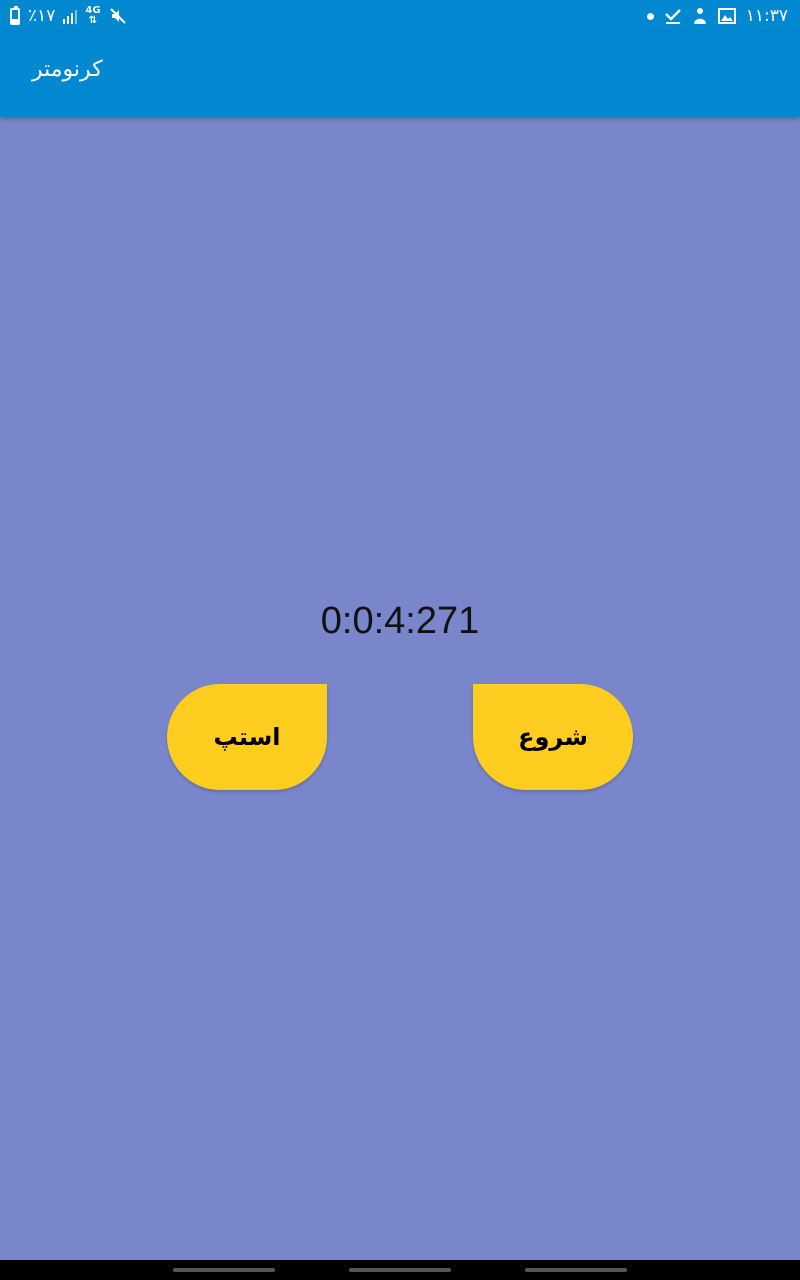 The image size is (800, 1280). What do you see at coordinates (224, 1270) in the screenshot?
I see `nav-pill-left` at bounding box center [224, 1270].